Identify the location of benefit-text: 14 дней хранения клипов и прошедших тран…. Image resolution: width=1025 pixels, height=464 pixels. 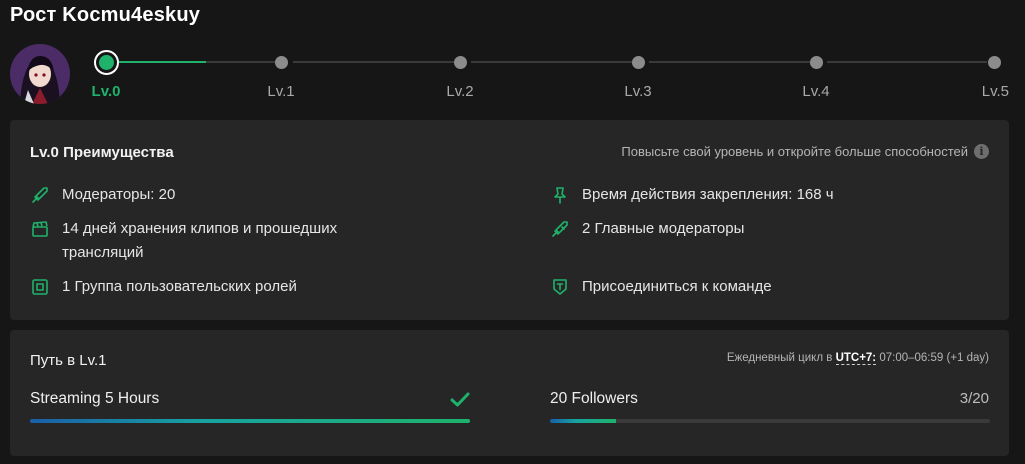
(200, 240).